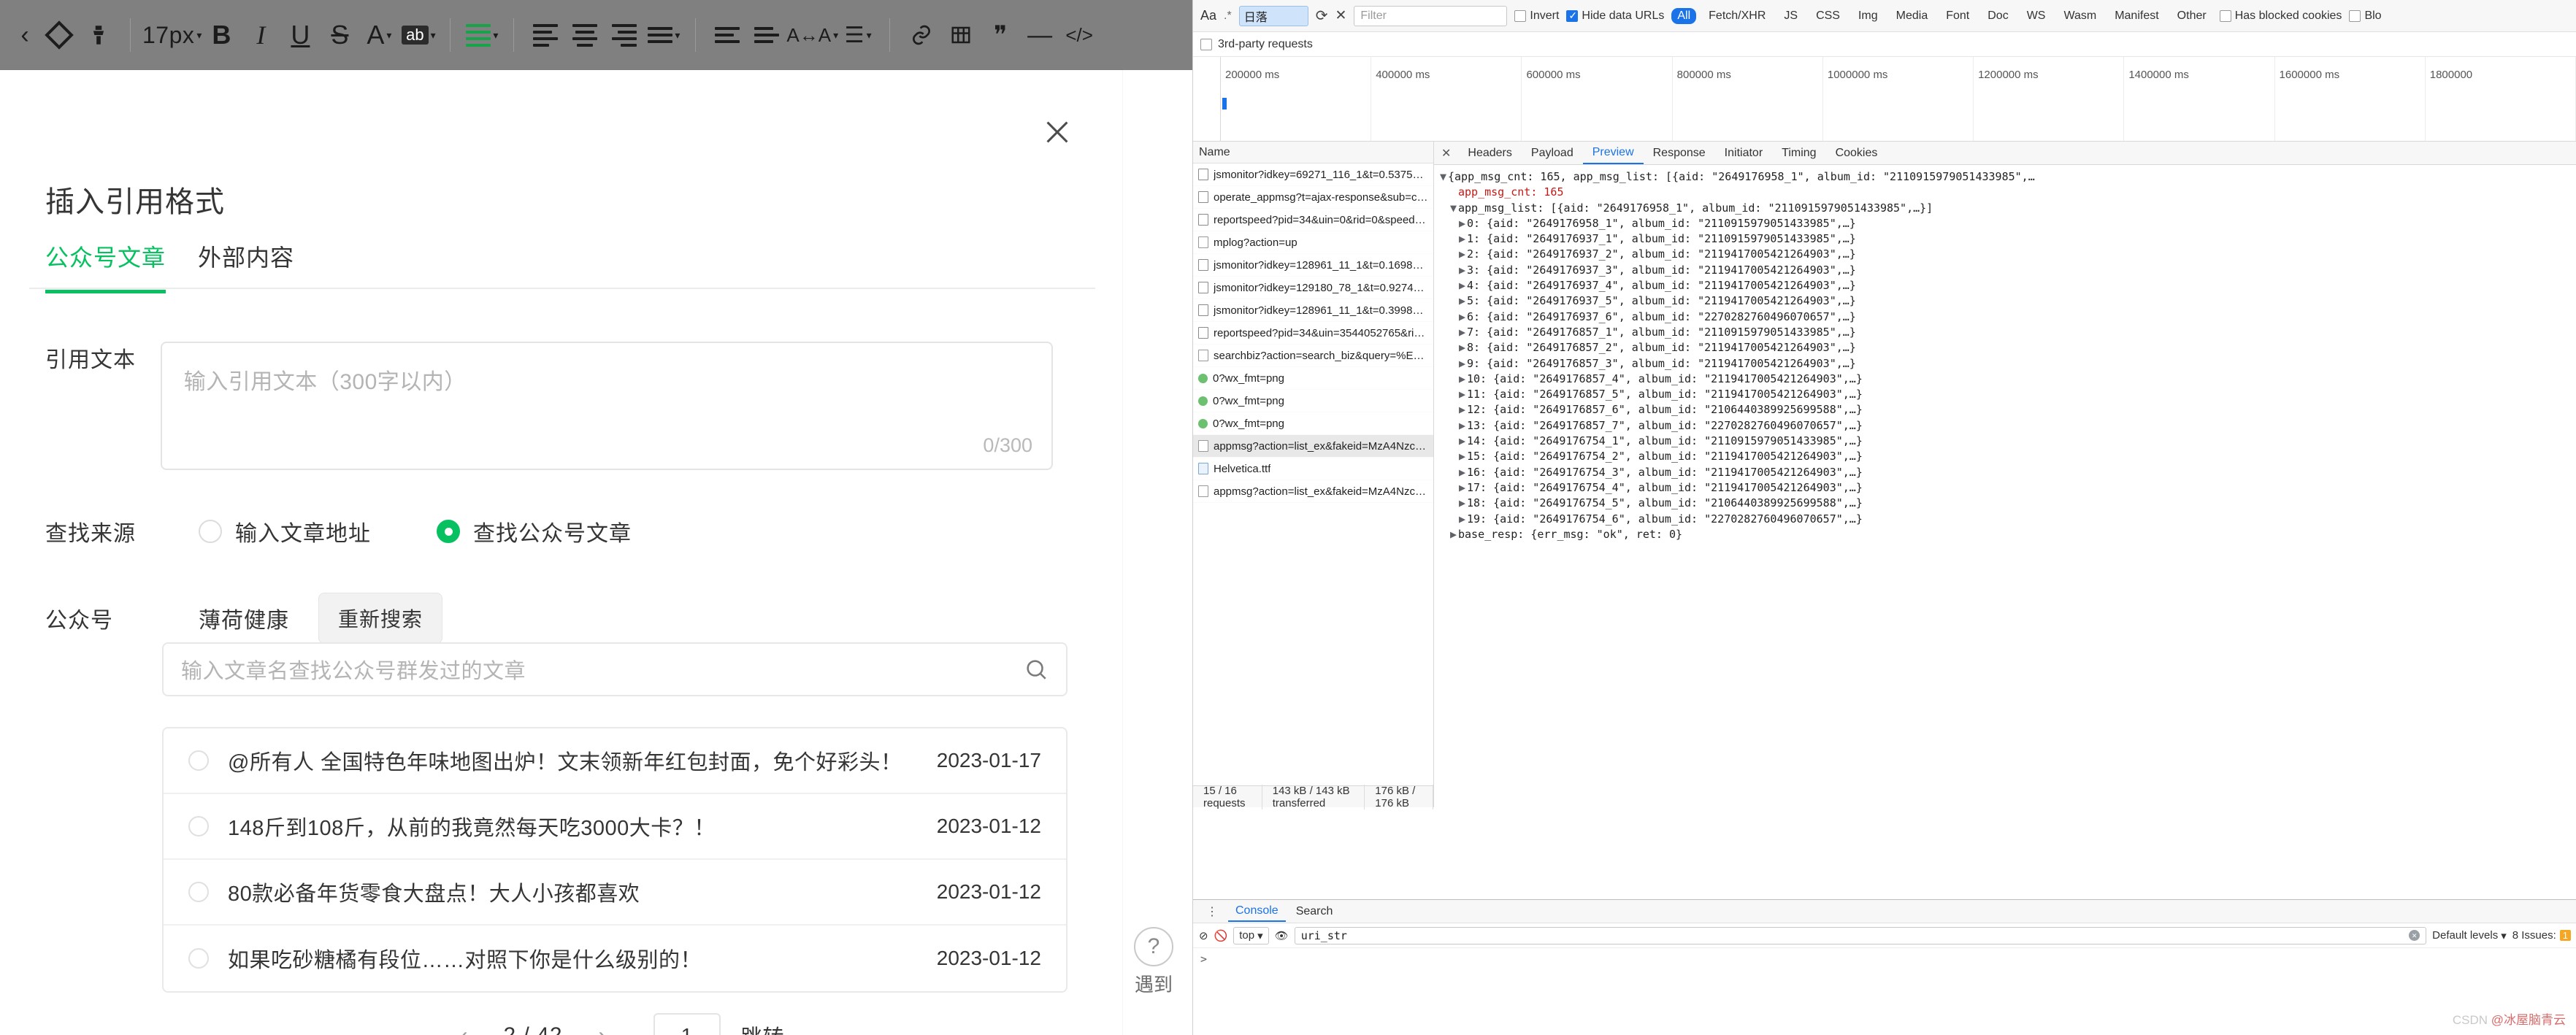  Describe the element at coordinates (2414, 935) in the screenshot. I see `clear-icon: ✕` at that location.